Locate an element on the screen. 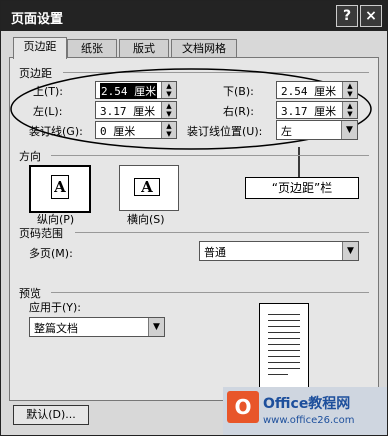 The image size is (388, 436). gutter-position-value: 左 is located at coordinates (286, 131).